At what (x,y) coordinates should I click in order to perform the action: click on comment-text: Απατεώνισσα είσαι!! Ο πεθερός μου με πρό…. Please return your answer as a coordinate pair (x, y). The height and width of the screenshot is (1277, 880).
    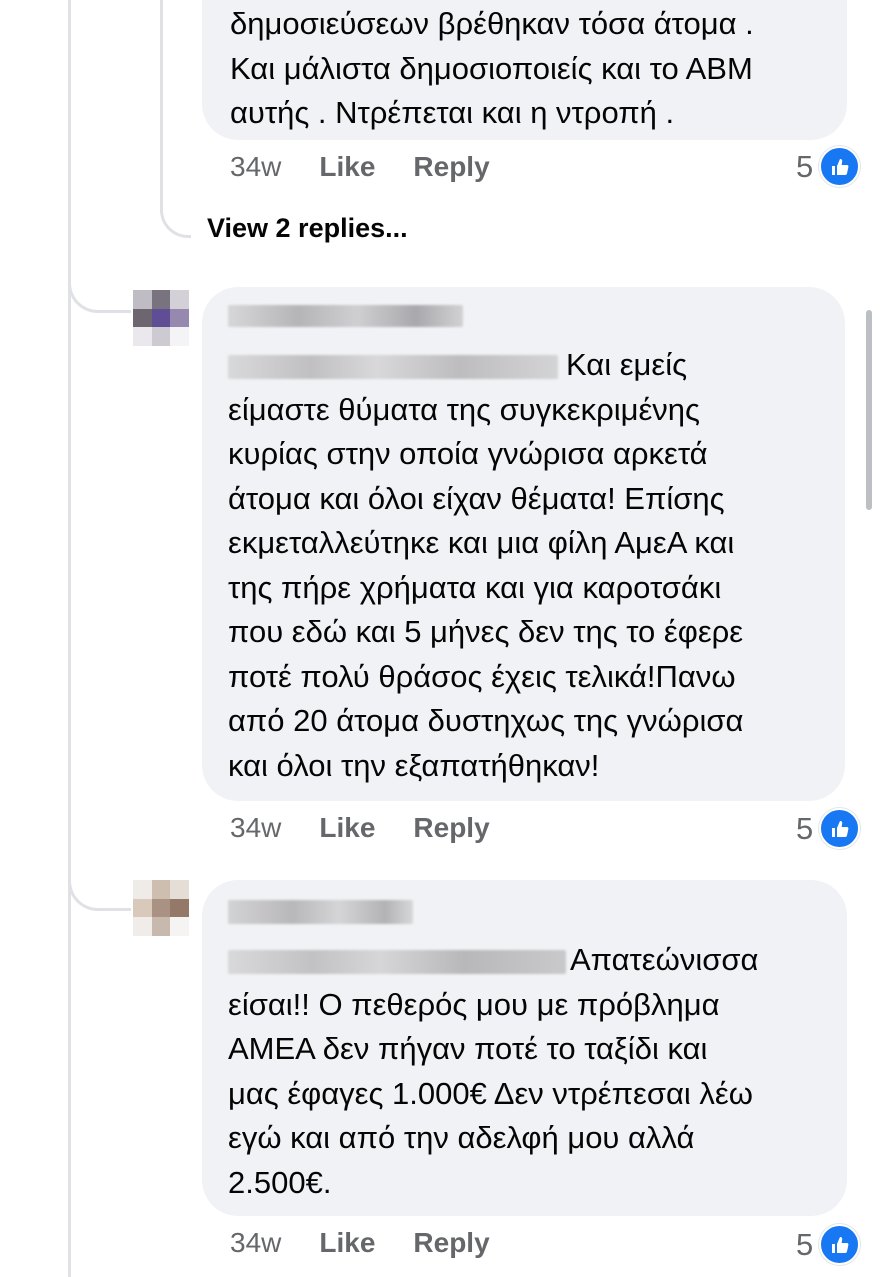
    Looking at the image, I should click on (493, 1071).